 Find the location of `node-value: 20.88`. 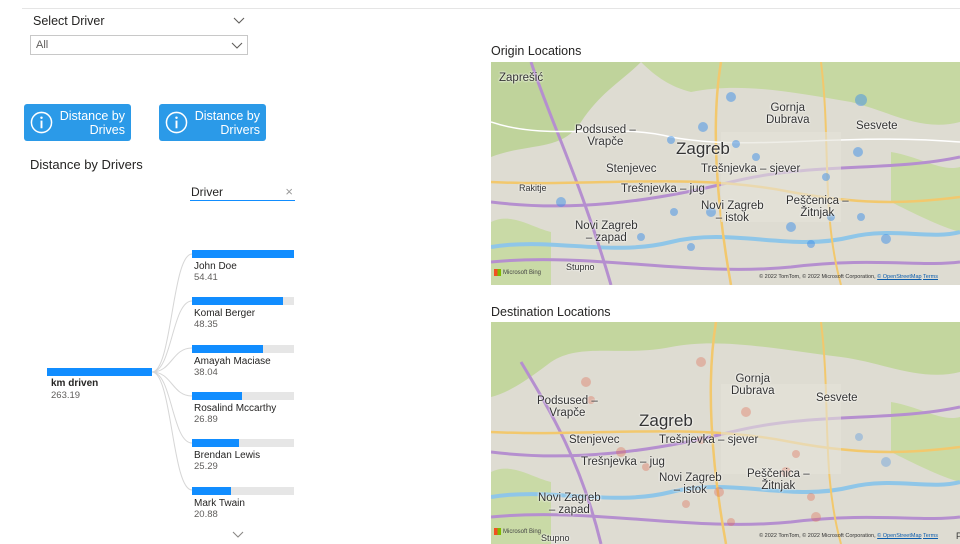

node-value: 20.88 is located at coordinates (206, 514).